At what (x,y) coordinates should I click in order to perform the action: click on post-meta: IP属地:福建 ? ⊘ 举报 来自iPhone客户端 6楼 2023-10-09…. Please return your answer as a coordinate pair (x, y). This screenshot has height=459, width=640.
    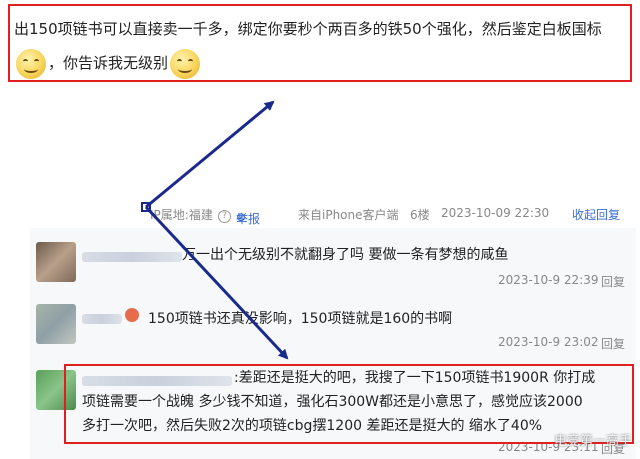
    Looking at the image, I should click on (385, 216).